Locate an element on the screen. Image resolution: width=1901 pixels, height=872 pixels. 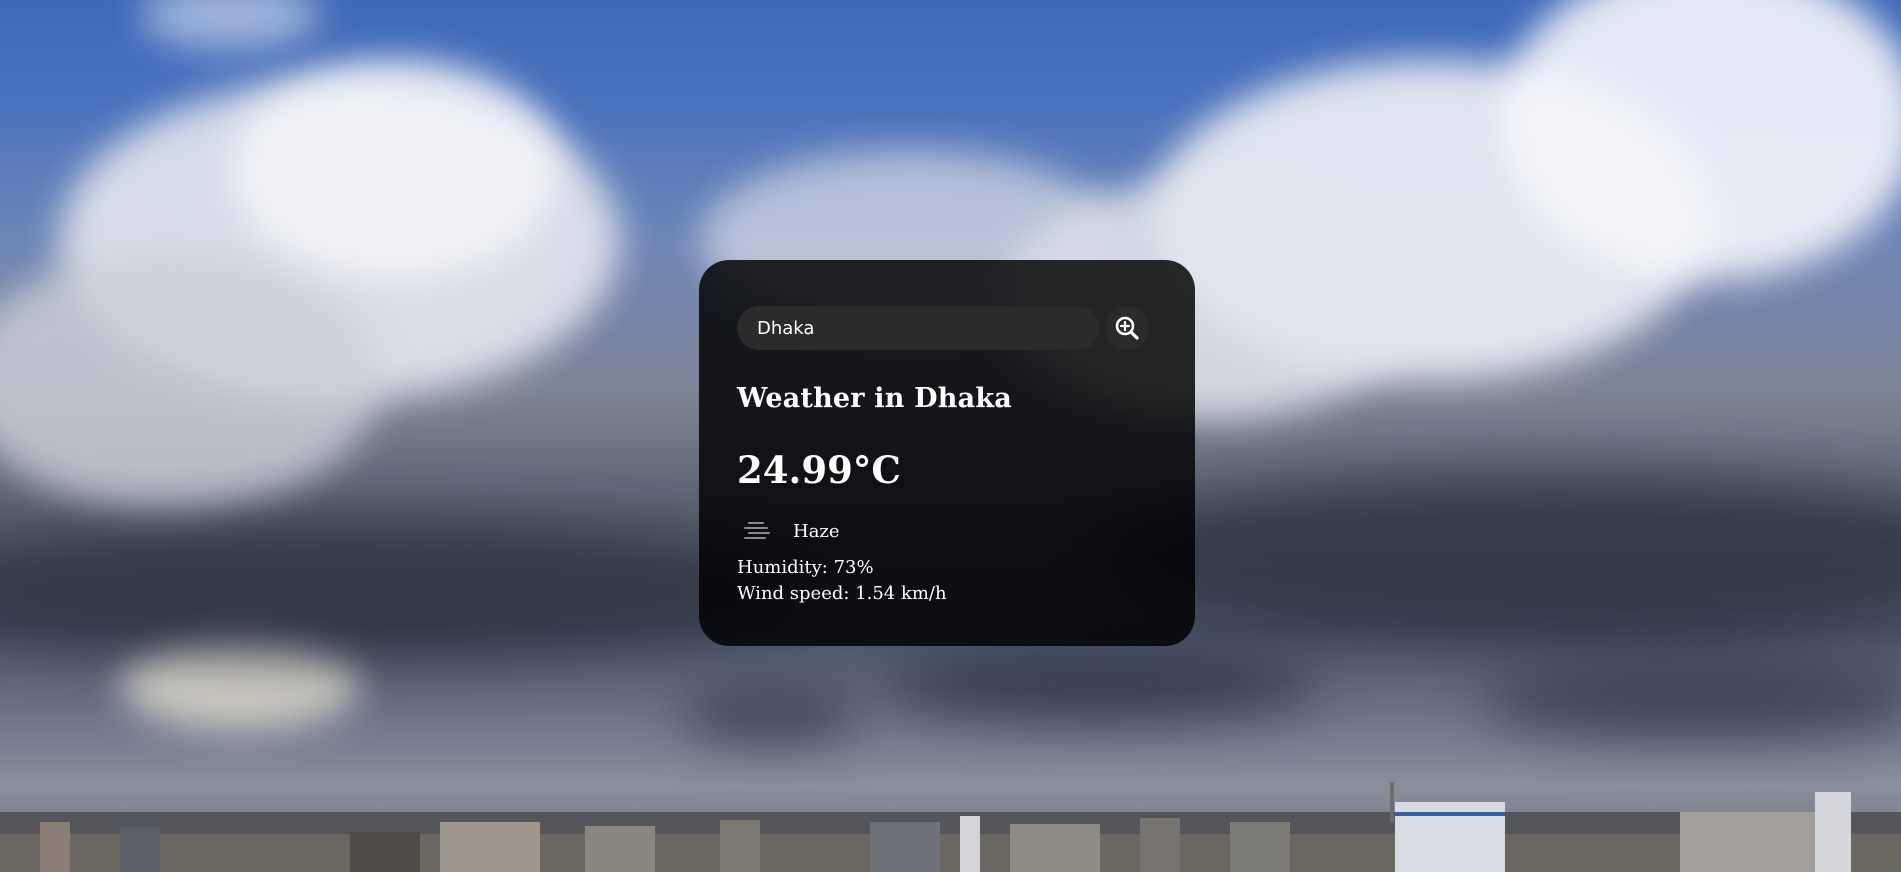
city-title: Weather in Dhaka is located at coordinates (874, 398).